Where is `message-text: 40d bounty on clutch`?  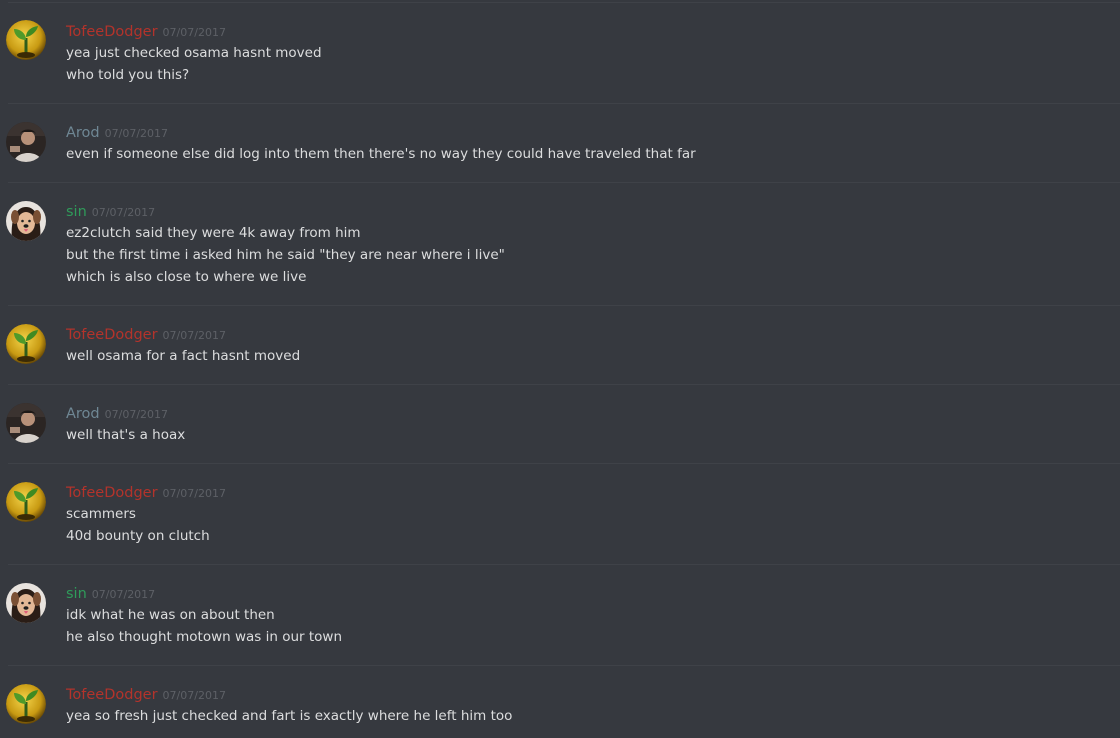
message-text: 40d bounty on clutch is located at coordinates (138, 536).